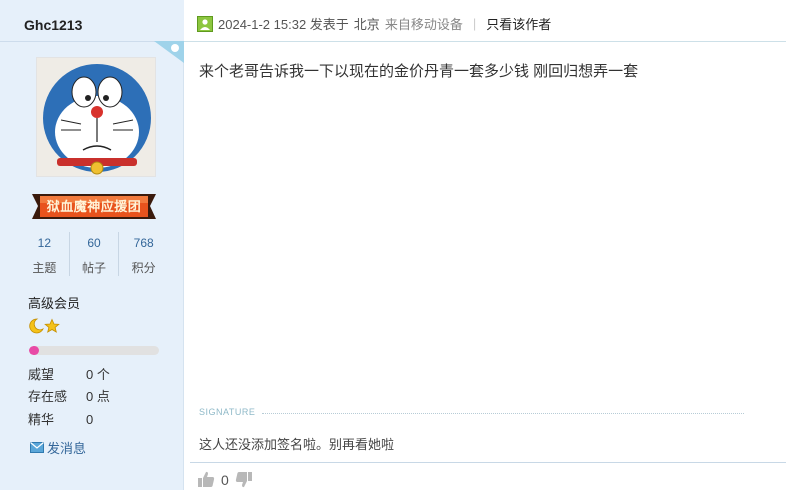 This screenshot has height=490, width=786. I want to click on like-button, so click(206, 479).